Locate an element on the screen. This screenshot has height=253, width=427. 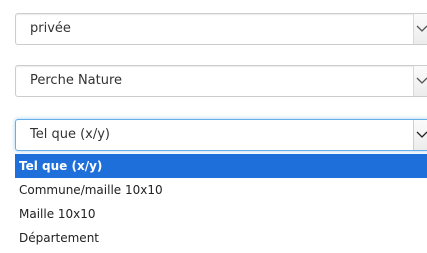
precision-select-value: Tel que (x/y) is located at coordinates (70, 134).